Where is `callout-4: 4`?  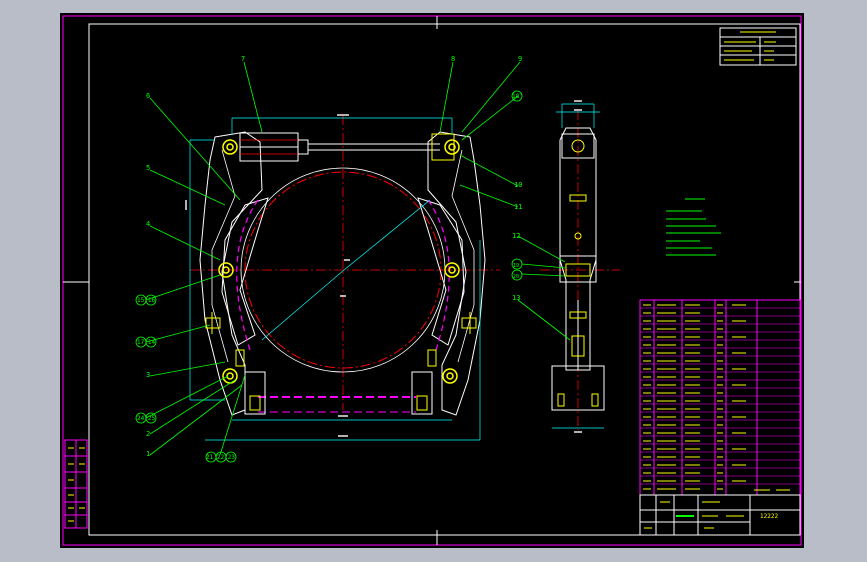
callout-4: 4 is located at coordinates (148, 224).